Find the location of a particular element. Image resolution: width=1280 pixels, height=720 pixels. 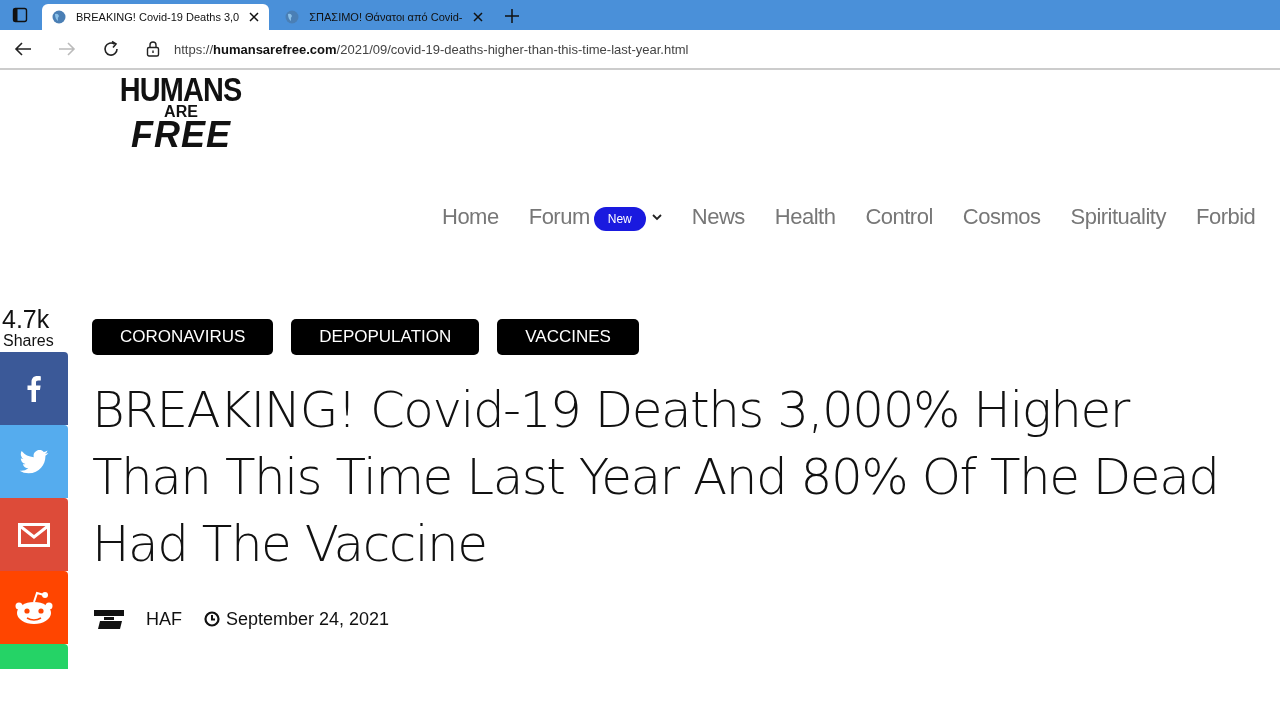

category-tag: VACCINES is located at coordinates (568, 337).